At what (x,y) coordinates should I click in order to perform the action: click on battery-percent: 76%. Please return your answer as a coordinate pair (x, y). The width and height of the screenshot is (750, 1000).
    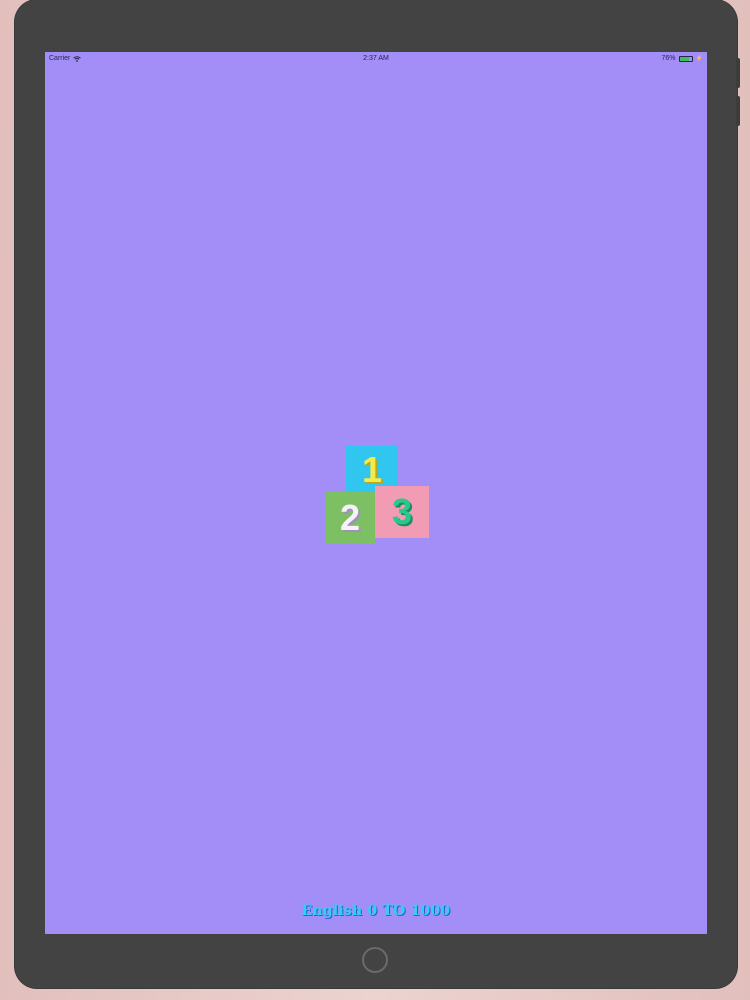
    Looking at the image, I should click on (668, 58).